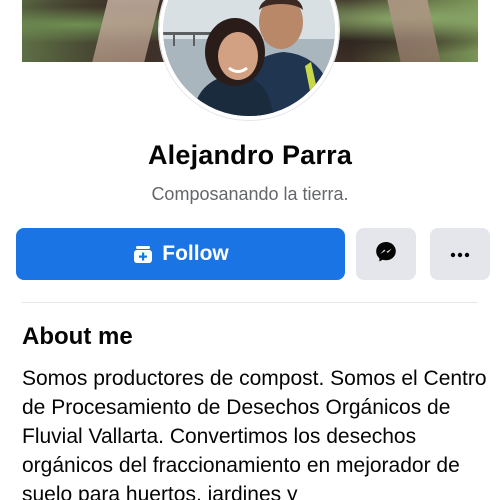  I want to click on avatar-photo, so click(249, 58).